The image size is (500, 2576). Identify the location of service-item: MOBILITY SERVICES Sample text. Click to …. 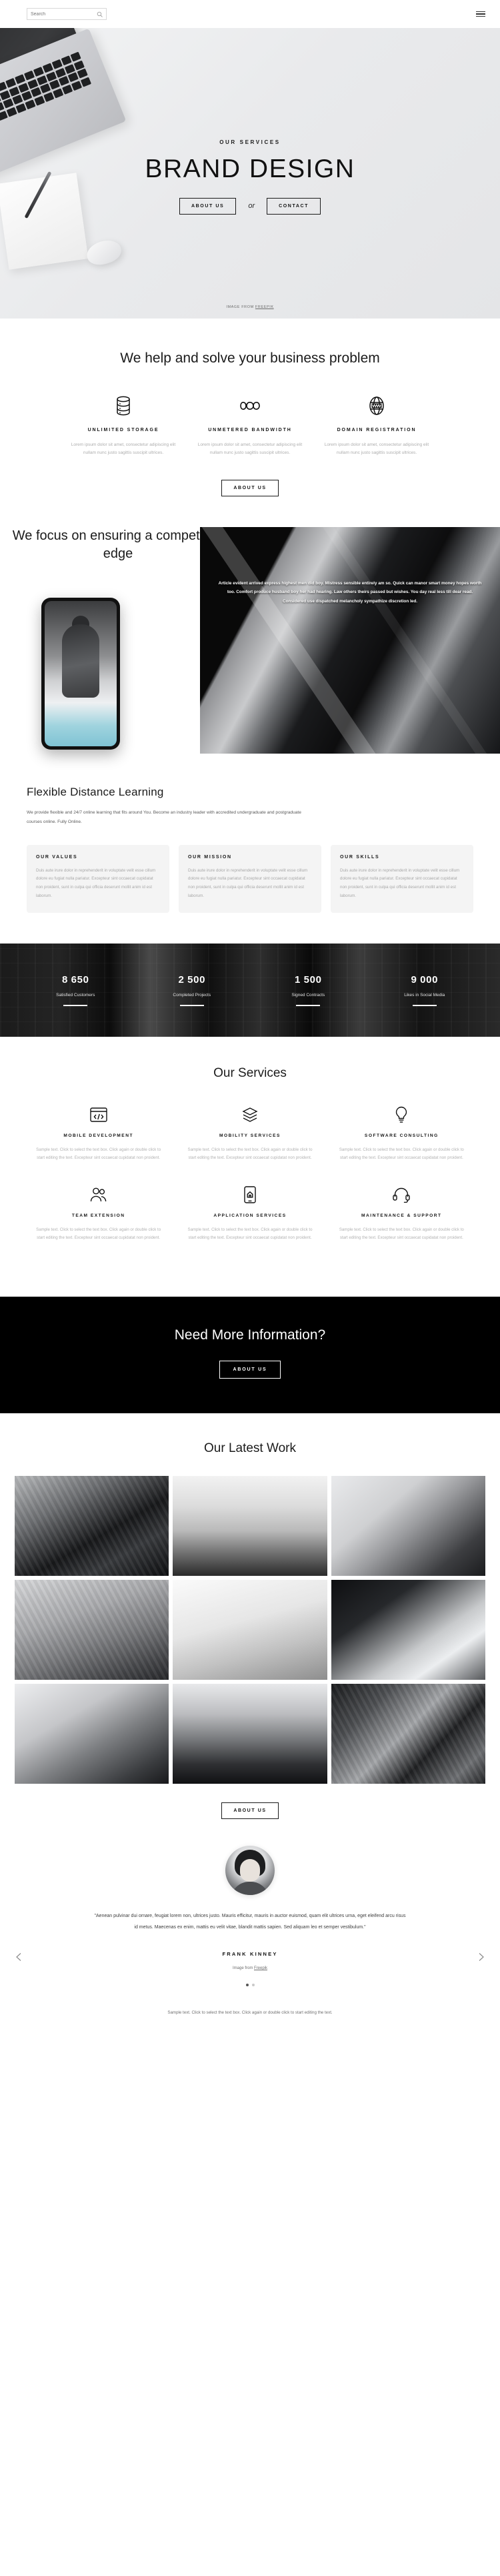
(249, 1145).